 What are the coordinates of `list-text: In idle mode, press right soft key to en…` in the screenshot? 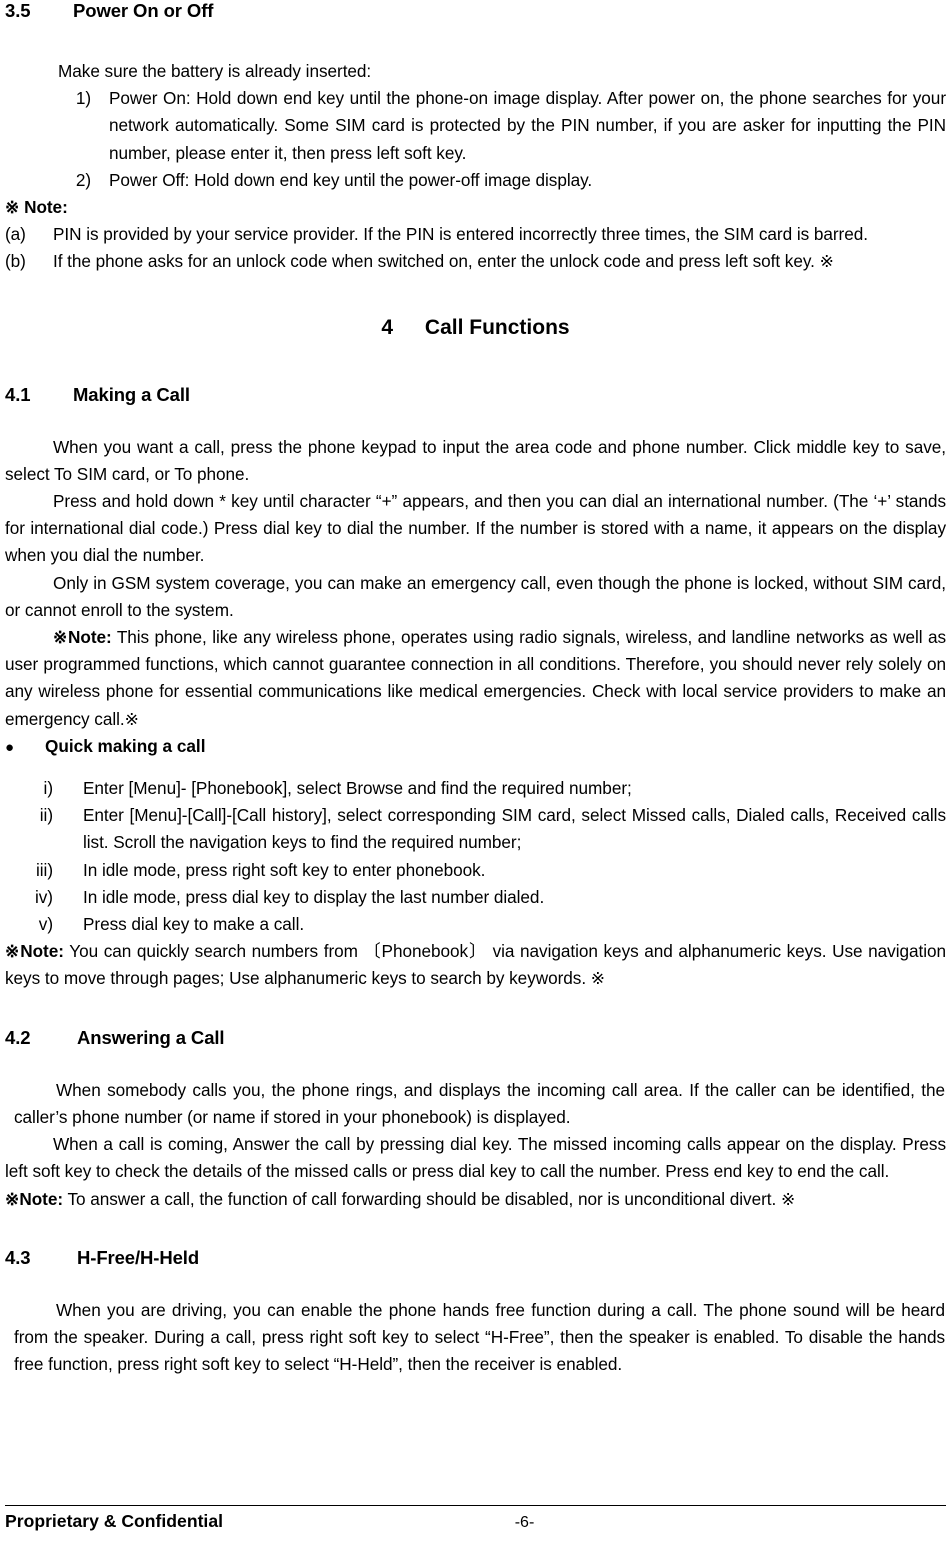 It's located at (284, 869).